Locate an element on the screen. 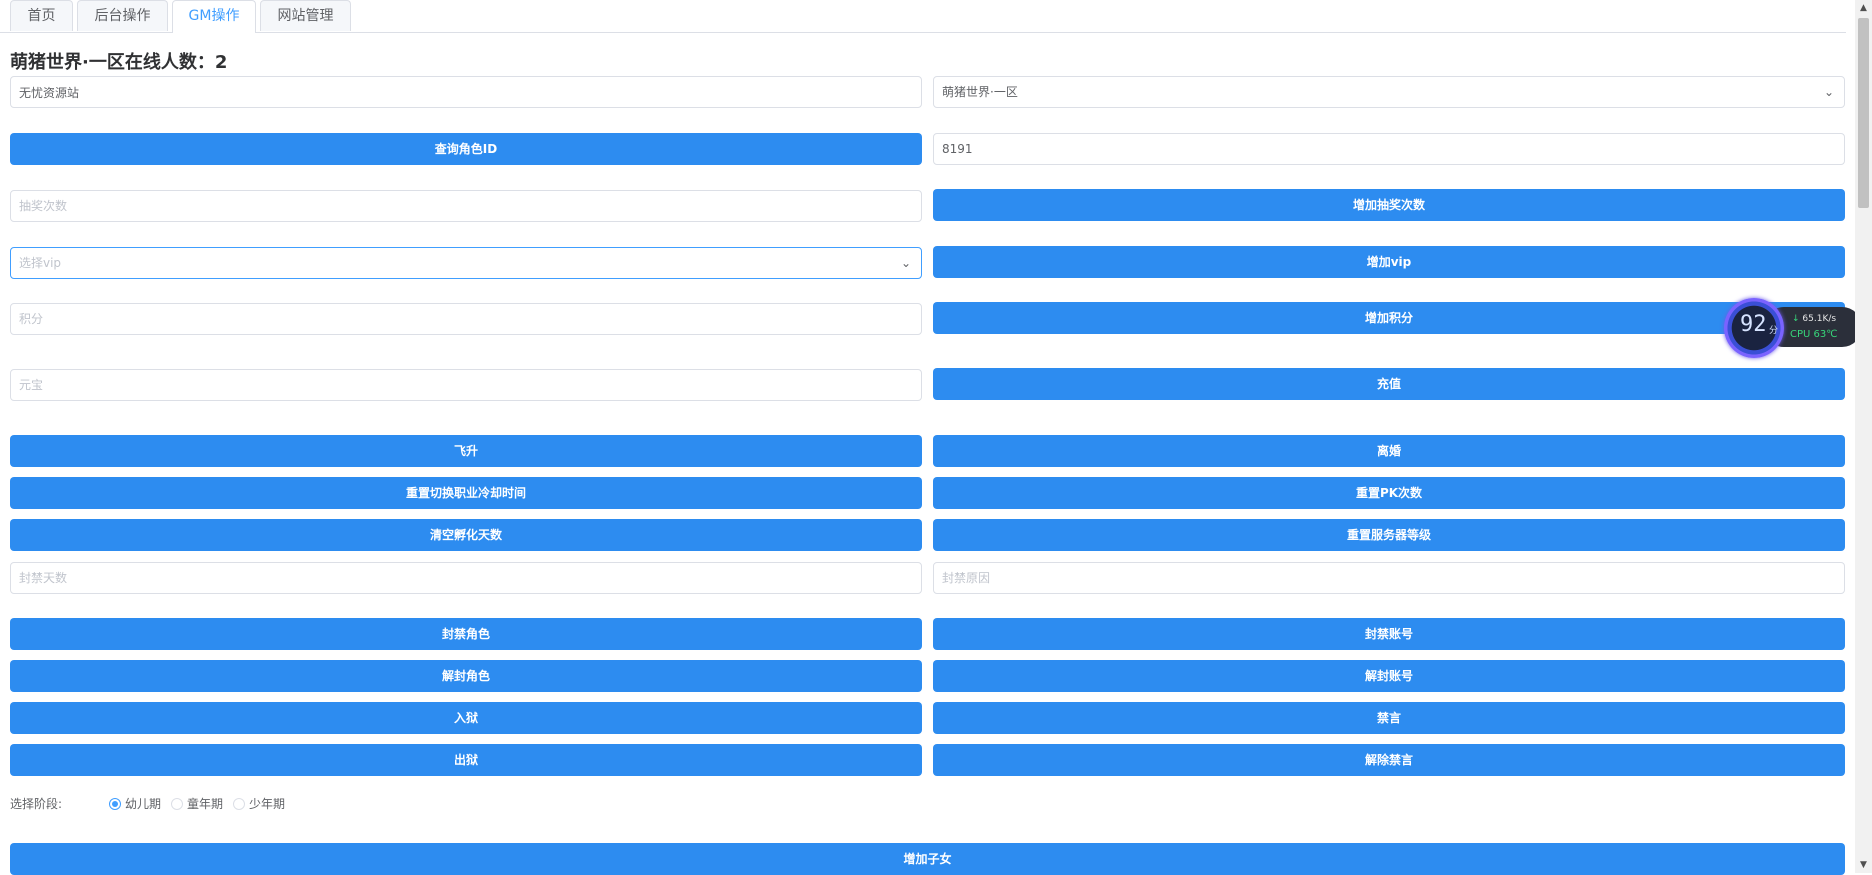 The image size is (1872, 875). monitor-score: 92 is located at coordinates (1753, 324).